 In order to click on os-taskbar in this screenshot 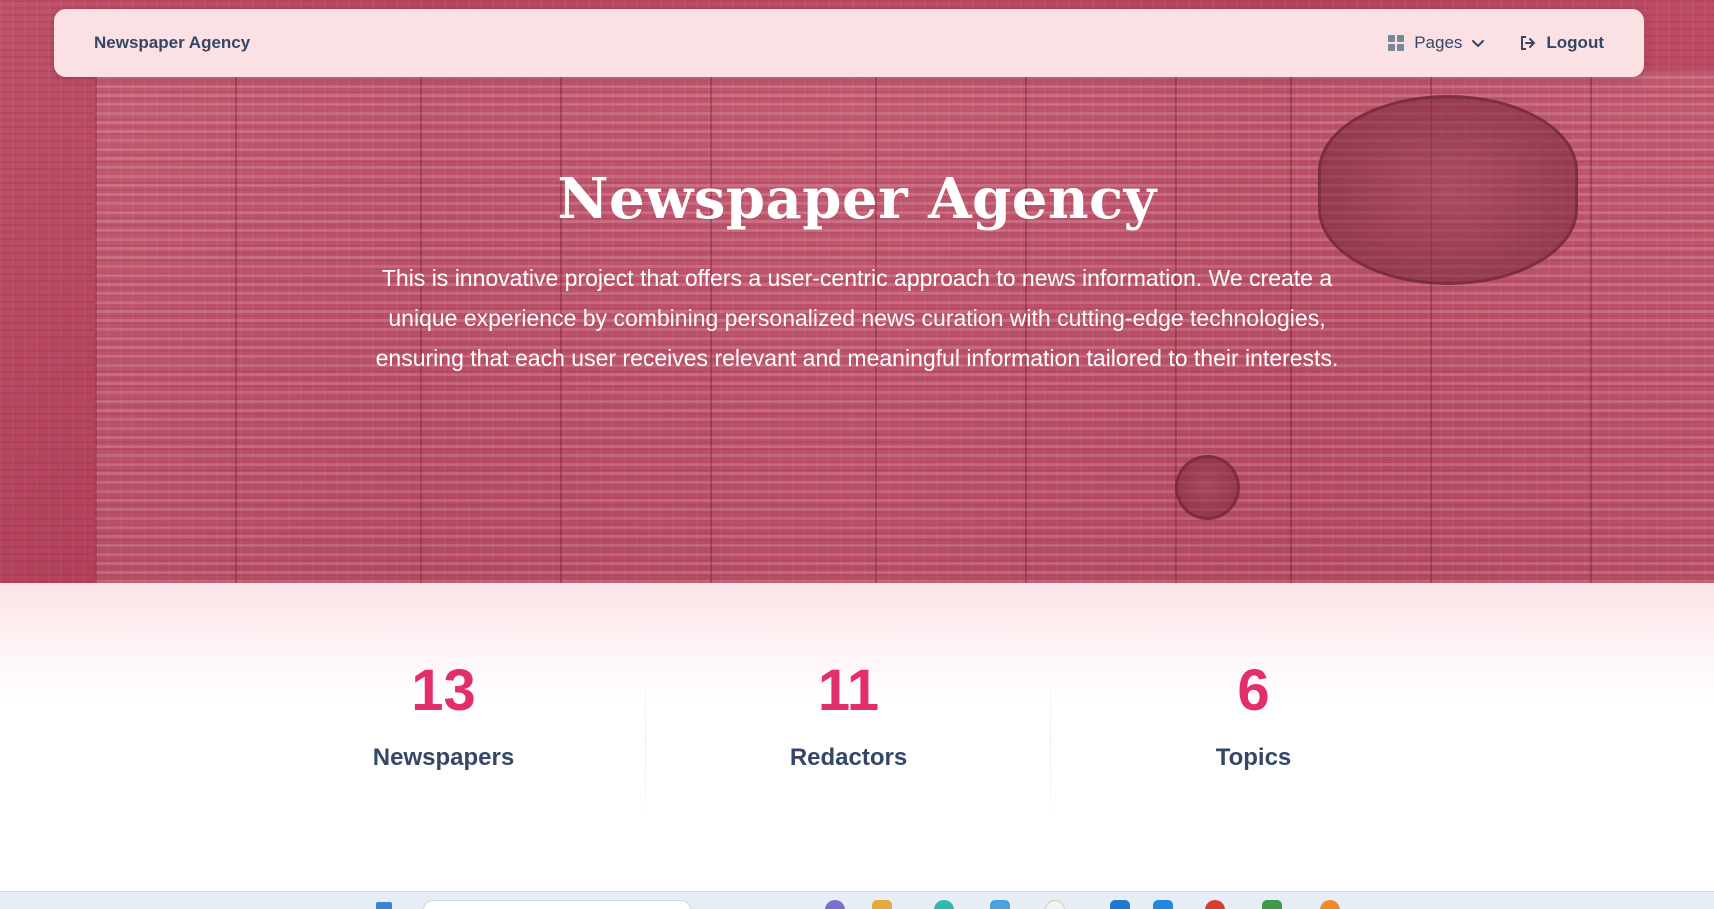, I will do `click(857, 900)`.